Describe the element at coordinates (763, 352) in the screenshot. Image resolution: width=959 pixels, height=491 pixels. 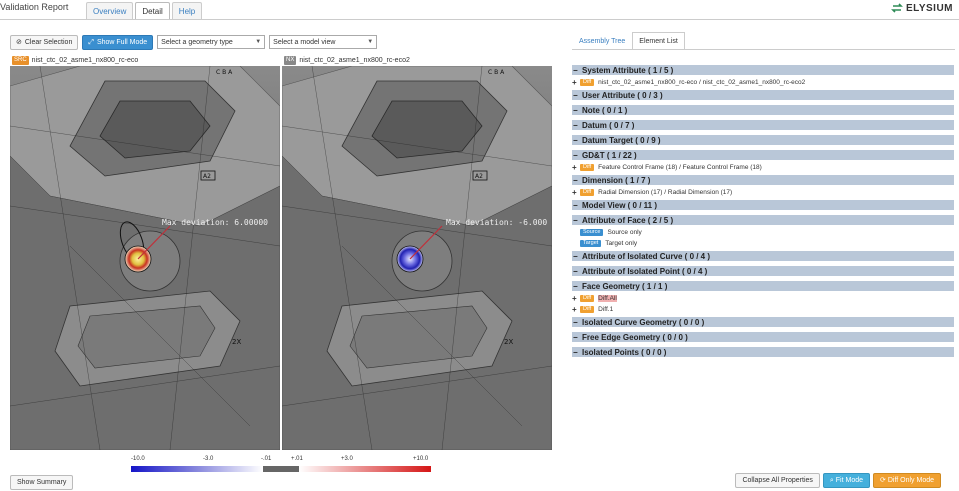
I see `category-isolated-points: − Isolated Points ( 0 / 0 )` at that location.